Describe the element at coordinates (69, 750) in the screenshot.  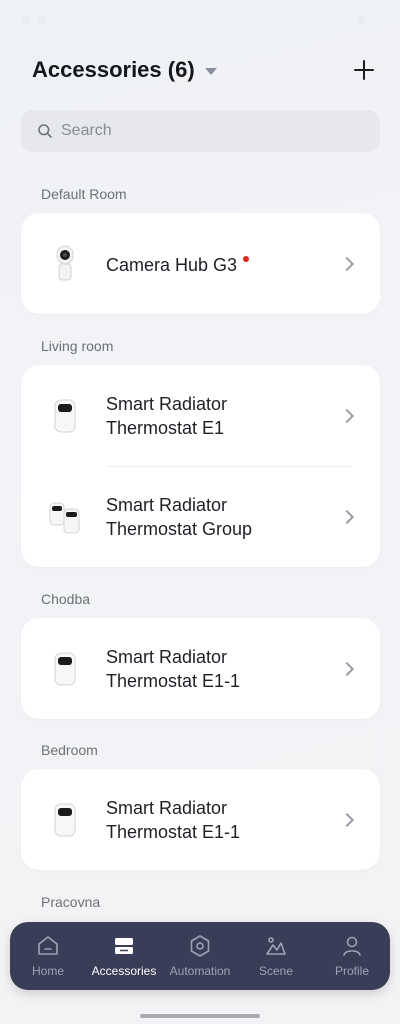
I see `section-label-bedroom: Bedroom` at that location.